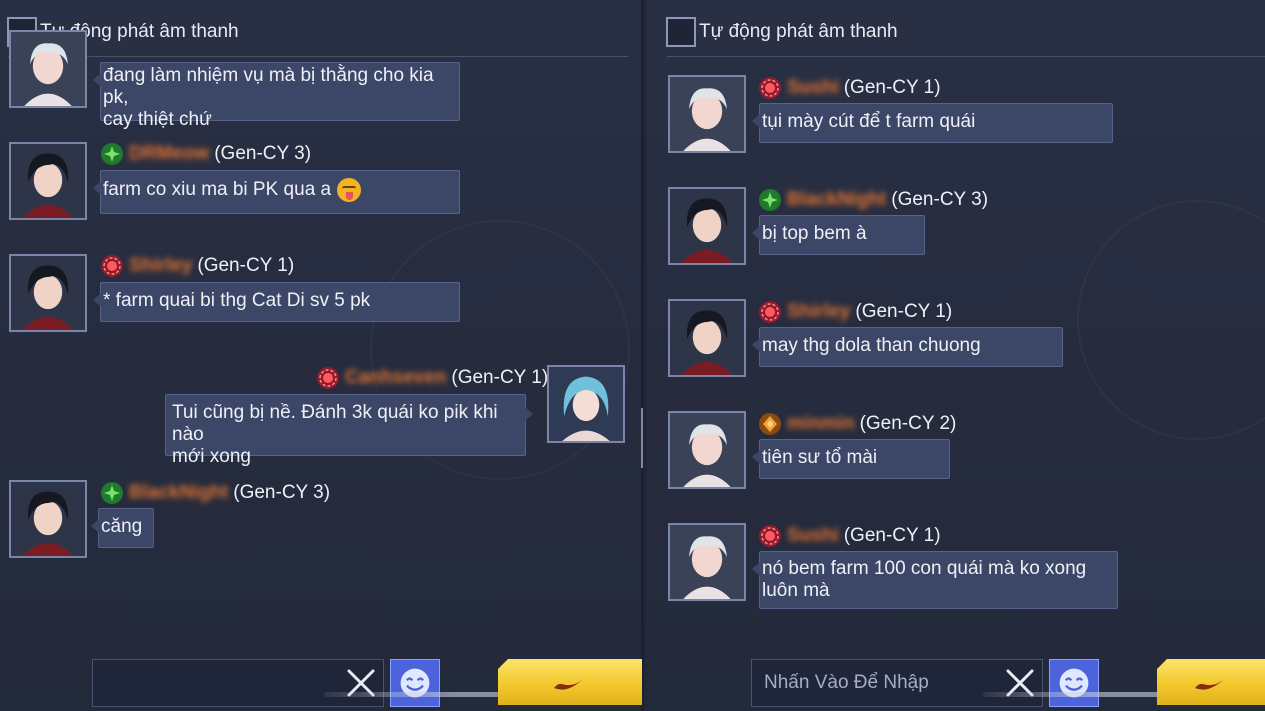  I want to click on auto-play-checkbox, so click(681, 32).